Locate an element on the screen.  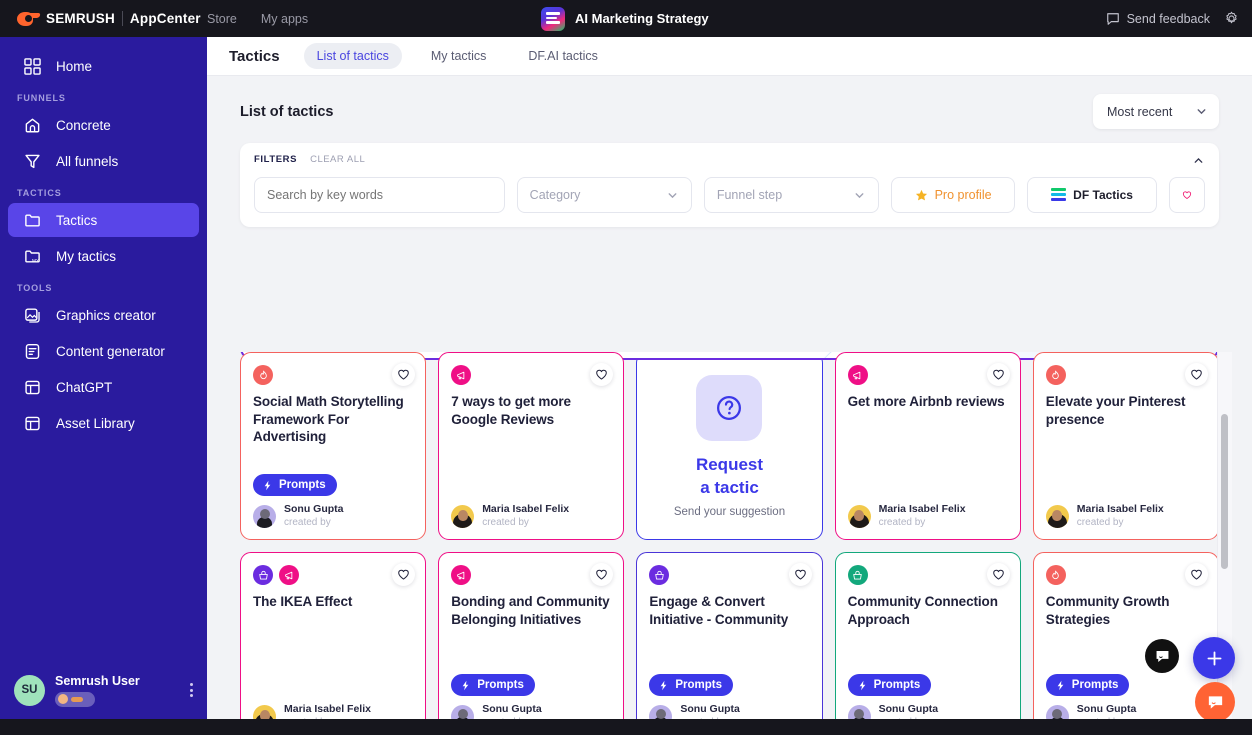
search-input is located at coordinates (379, 195).